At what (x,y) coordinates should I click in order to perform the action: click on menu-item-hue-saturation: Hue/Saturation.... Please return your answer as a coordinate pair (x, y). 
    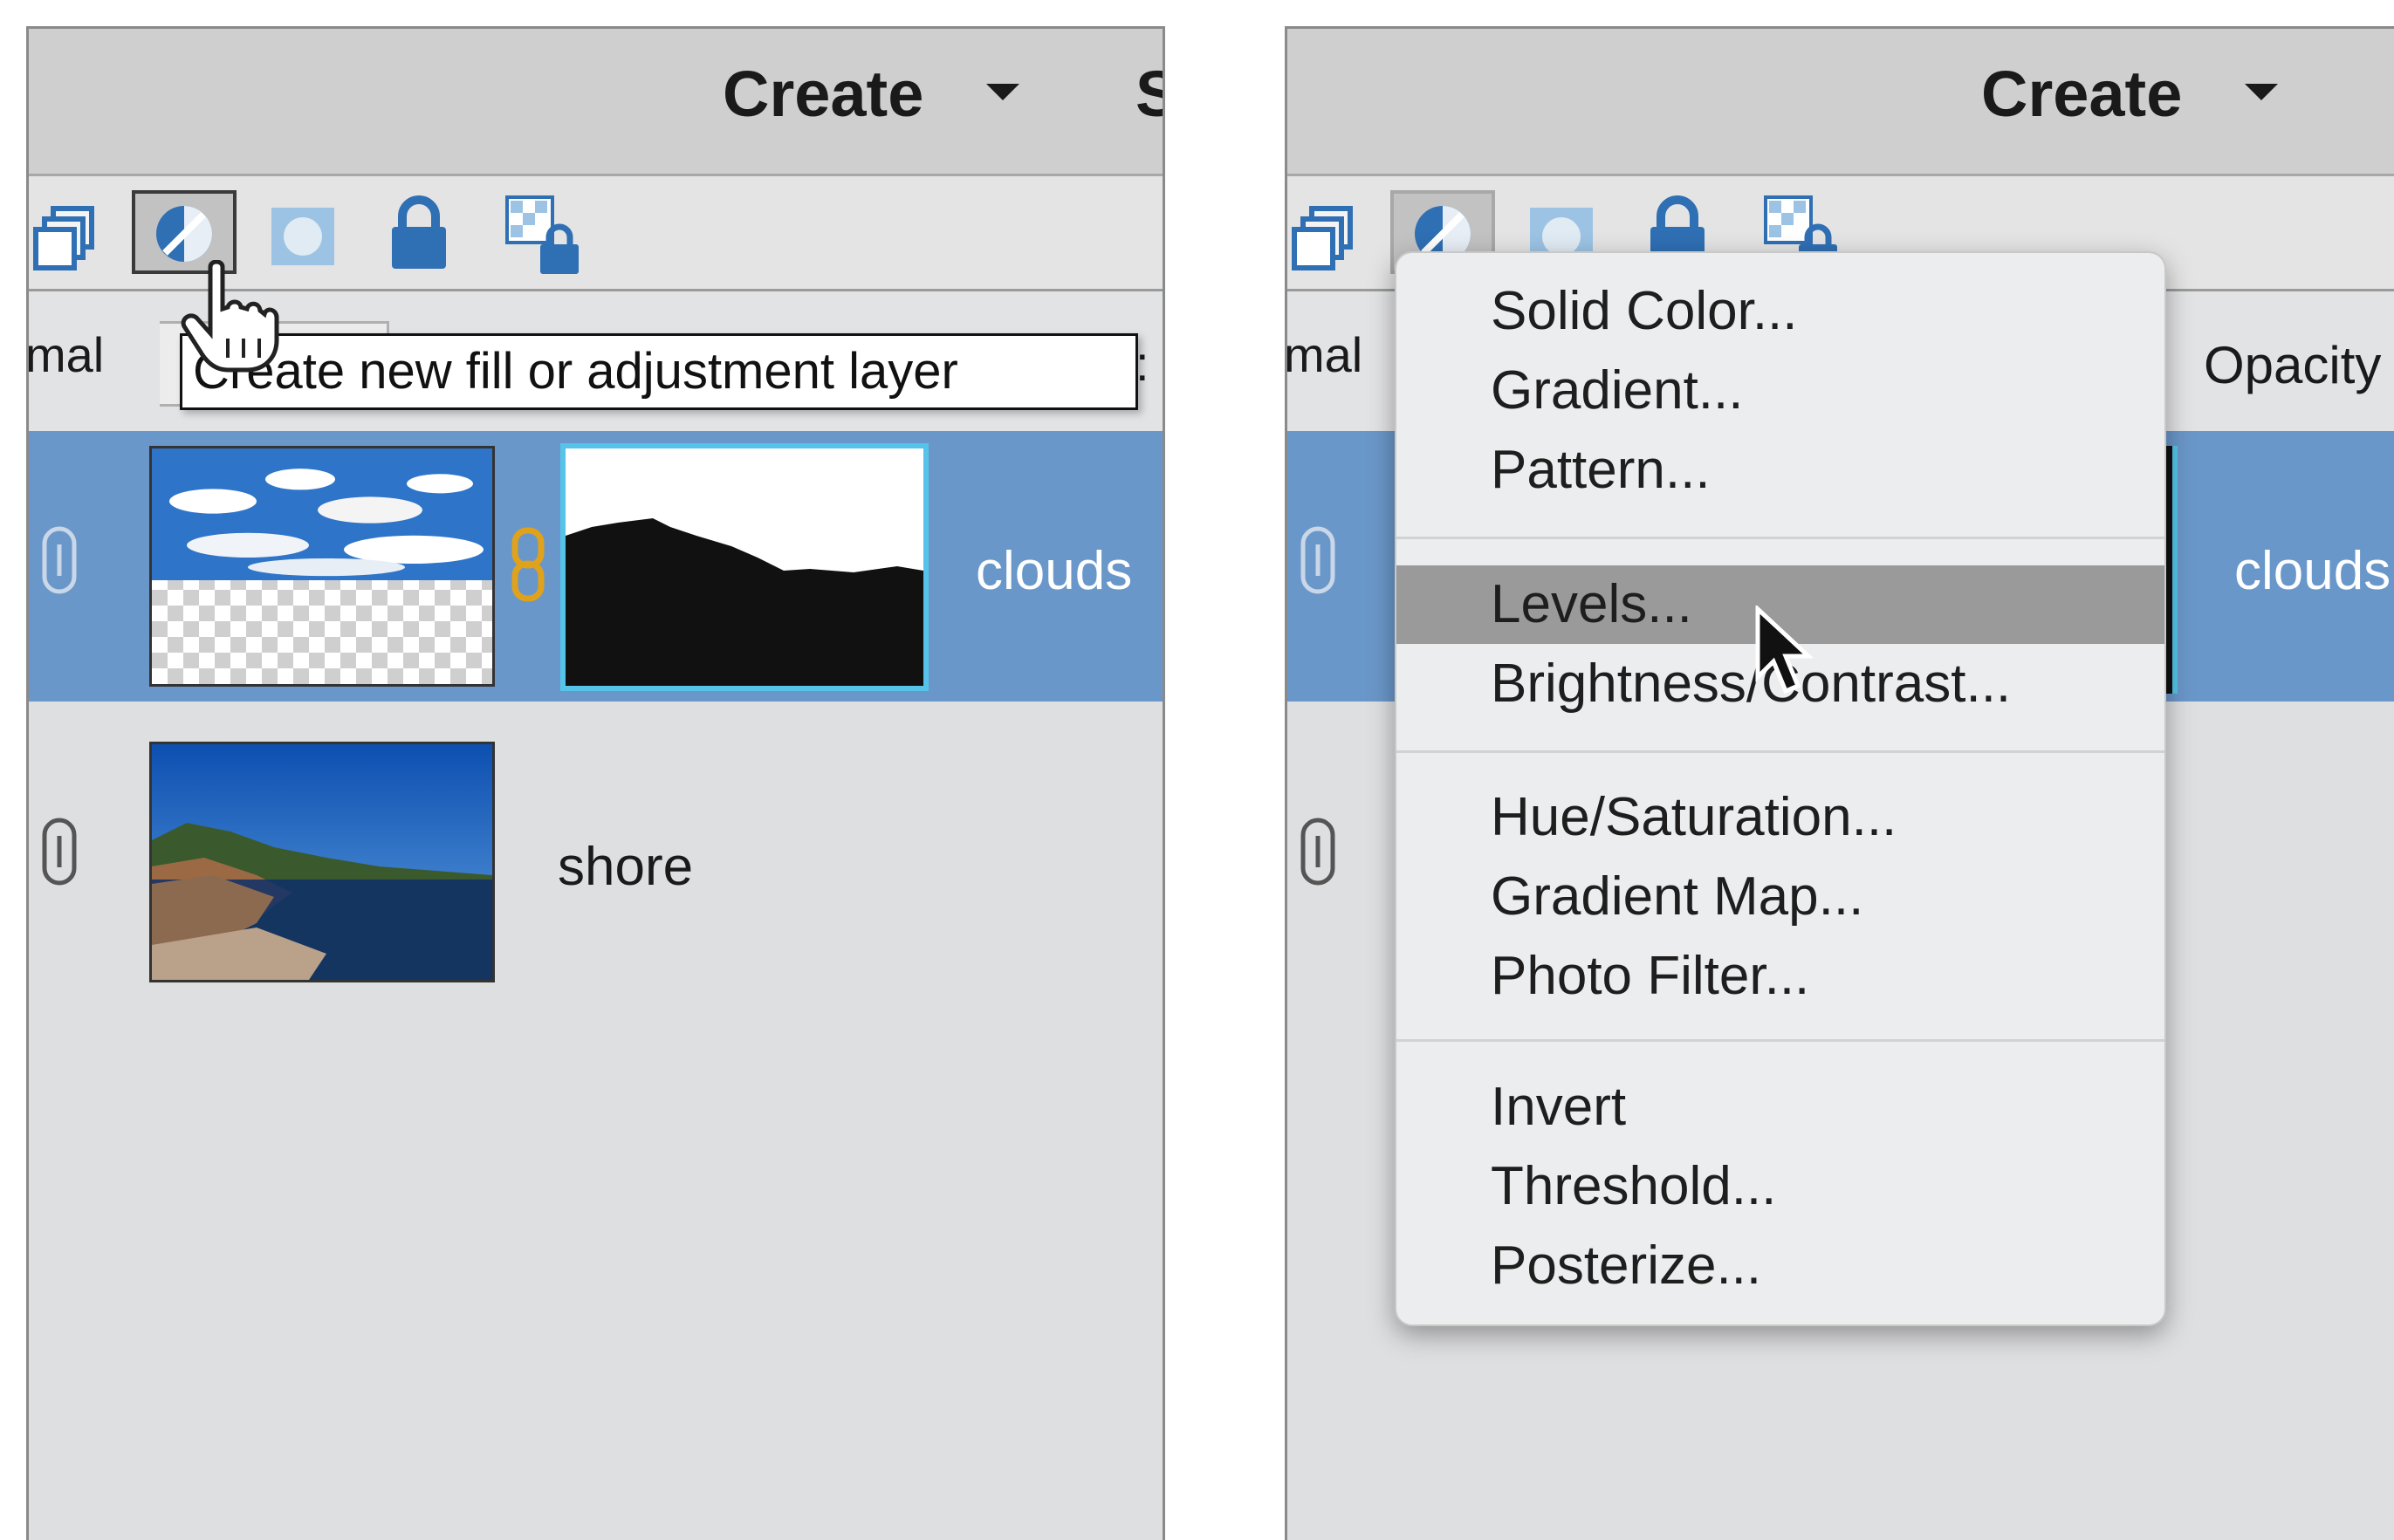
    Looking at the image, I should click on (1780, 817).